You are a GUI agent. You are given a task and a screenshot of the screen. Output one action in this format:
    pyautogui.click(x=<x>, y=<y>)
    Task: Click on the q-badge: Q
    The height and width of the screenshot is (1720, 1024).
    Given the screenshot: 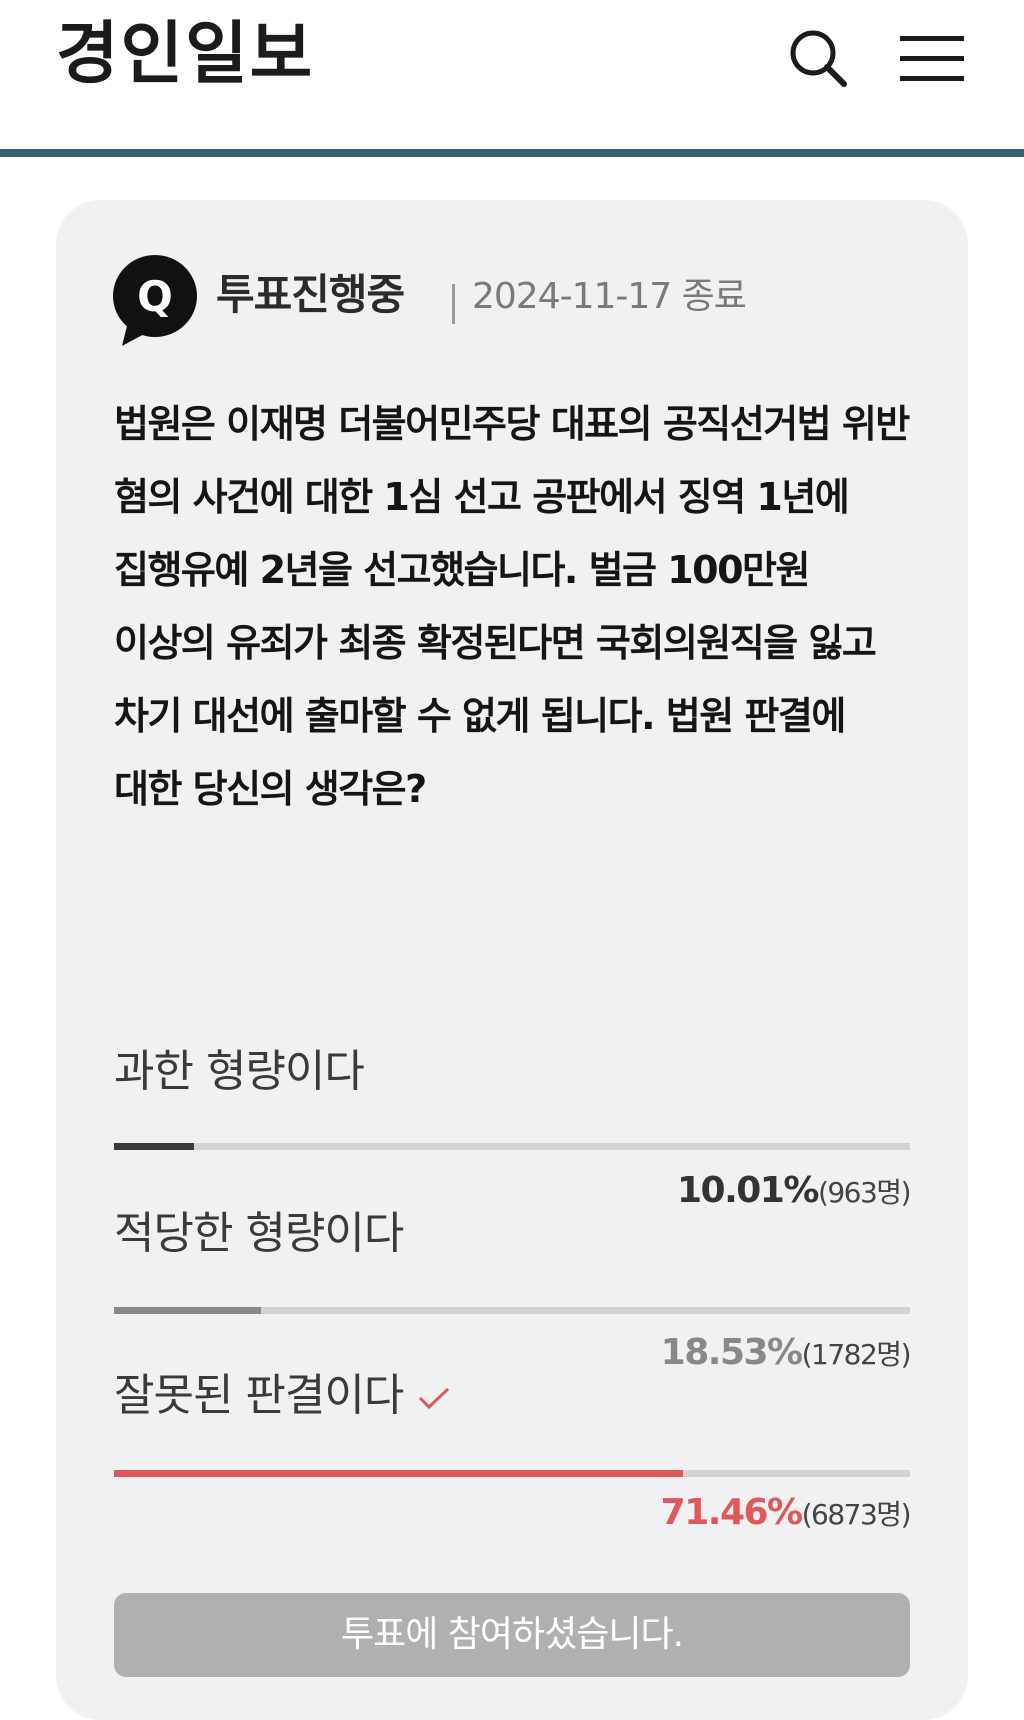 What is the action you would take?
    pyautogui.click(x=155, y=300)
    